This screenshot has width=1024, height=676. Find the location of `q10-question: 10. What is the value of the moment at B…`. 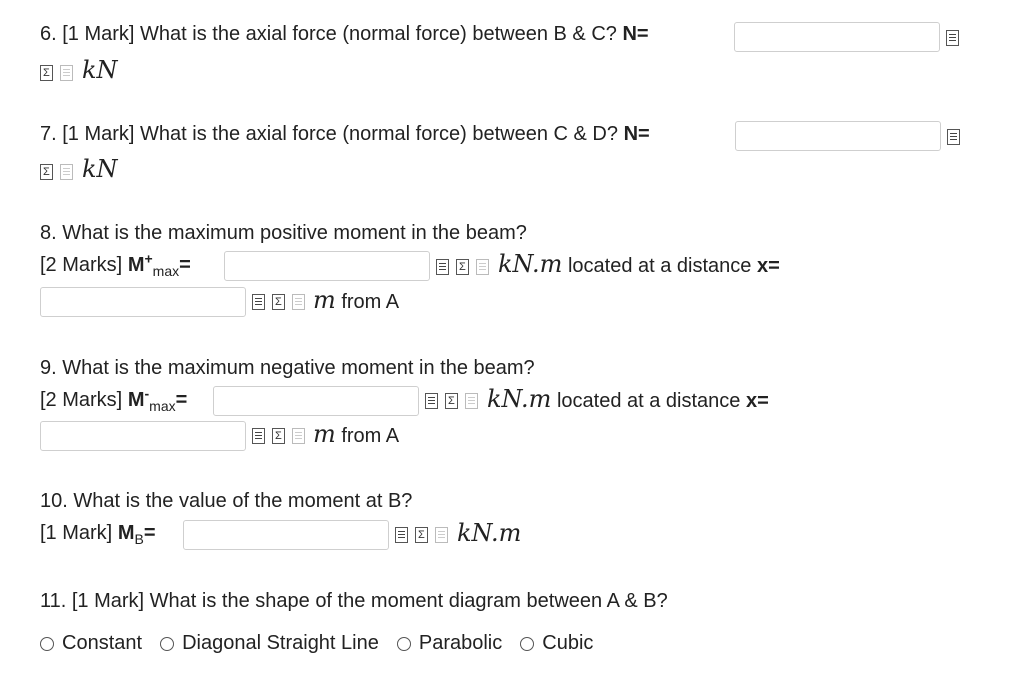

q10-question: 10. What is the value of the moment at B… is located at coordinates (226, 501).